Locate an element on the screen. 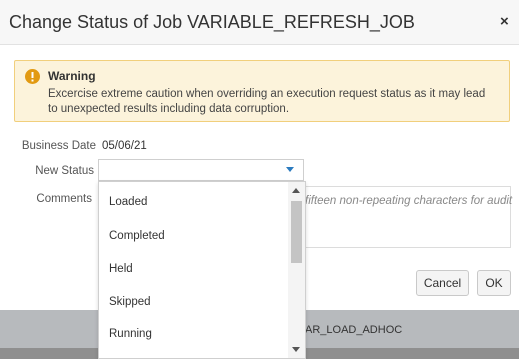 The image size is (519, 359). background-row-text: AR_LOAD_ADHOC is located at coordinates (354, 330).